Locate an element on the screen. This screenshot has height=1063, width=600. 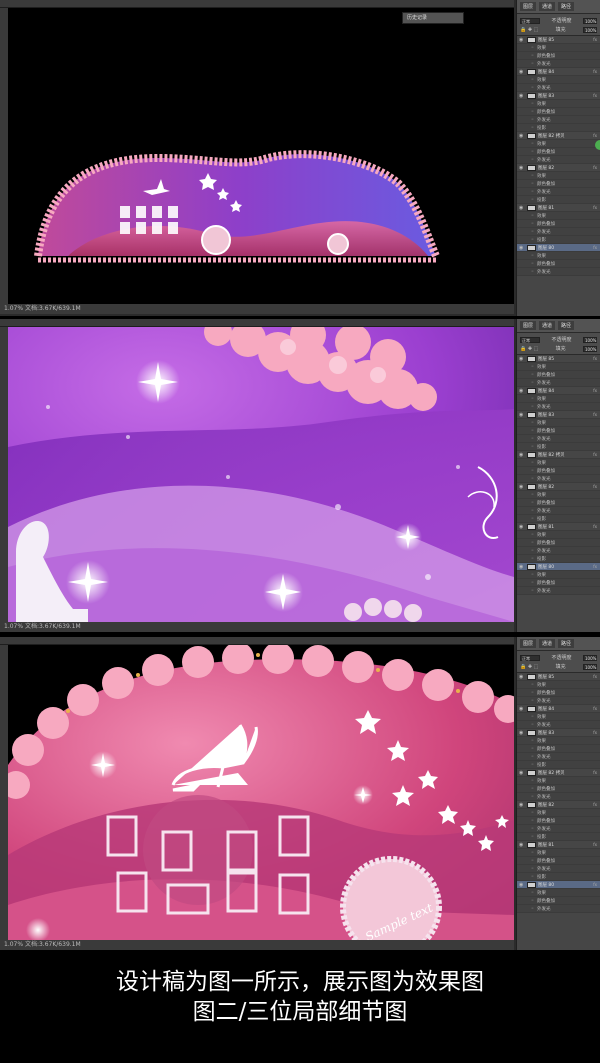
layer-row: ◉ 图层 82 拷贝 fx is located at coordinates (558, 455).